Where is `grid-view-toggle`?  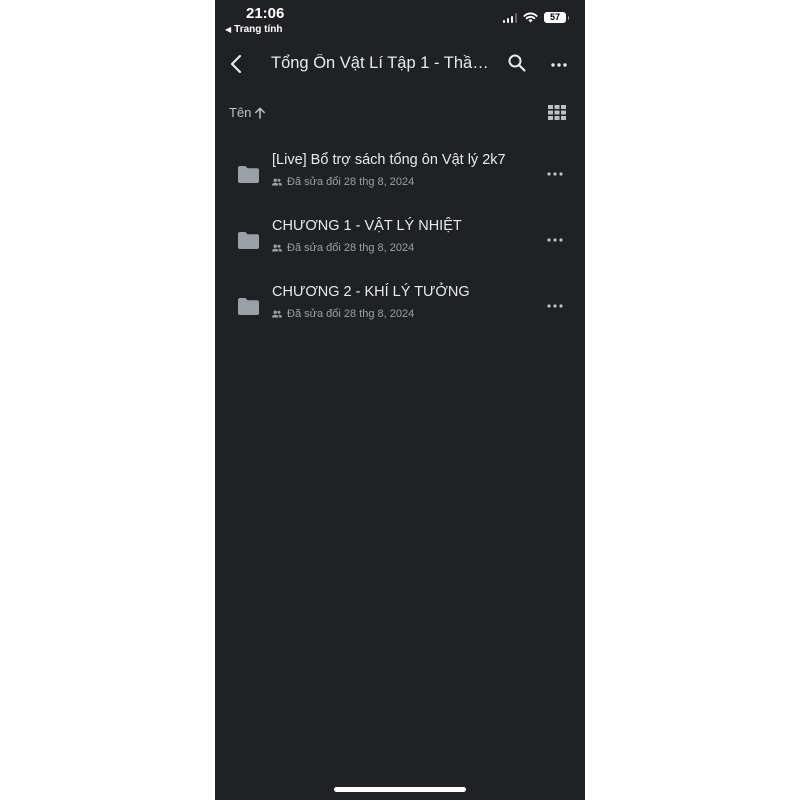
grid-view-toggle is located at coordinates (557, 112).